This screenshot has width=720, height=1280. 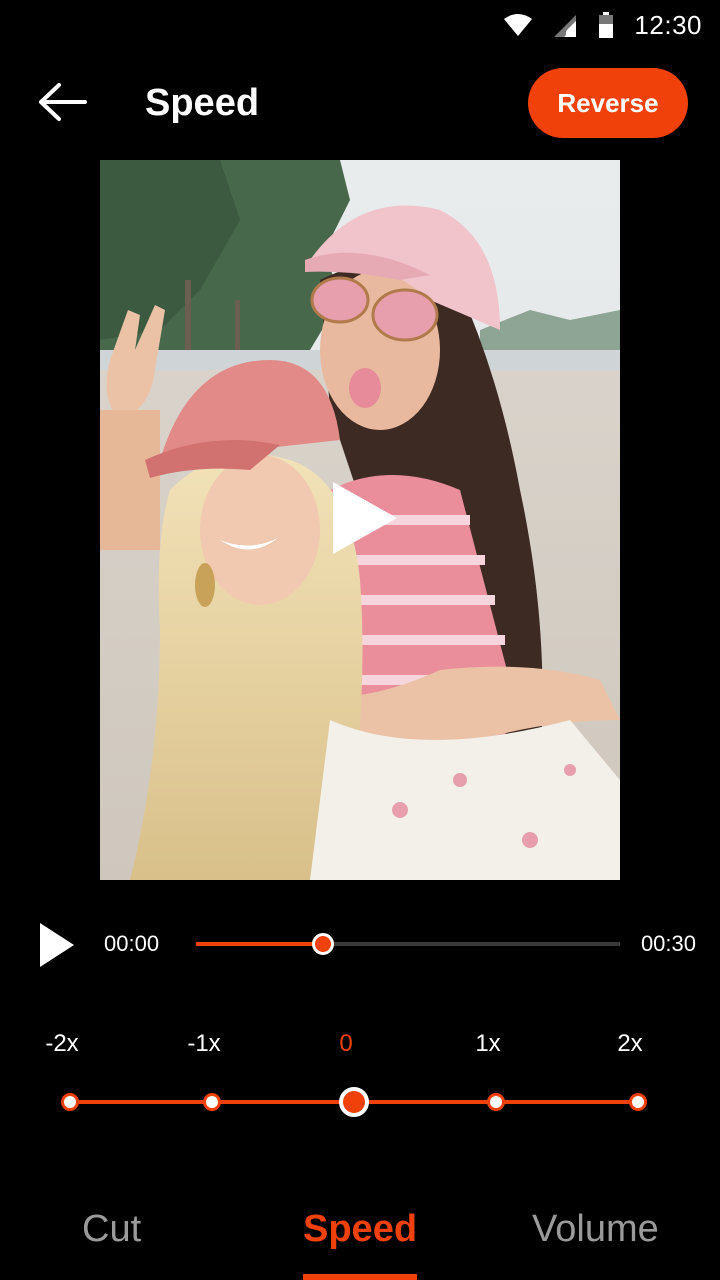 What do you see at coordinates (360, 1229) in the screenshot?
I see `tab-speed: Speed` at bounding box center [360, 1229].